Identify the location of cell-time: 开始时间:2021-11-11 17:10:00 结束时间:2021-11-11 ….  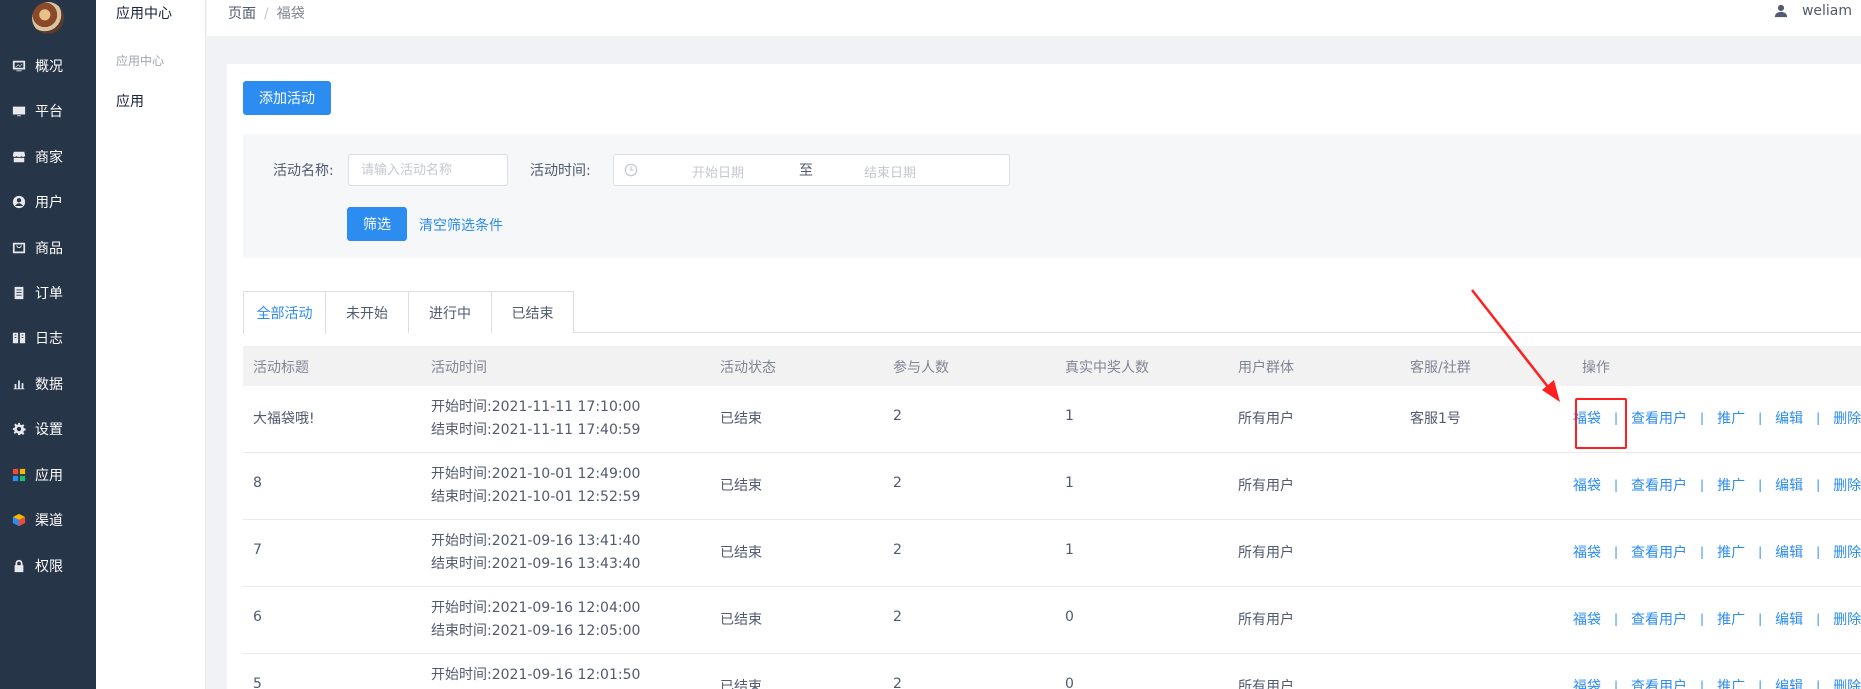
(535, 419).